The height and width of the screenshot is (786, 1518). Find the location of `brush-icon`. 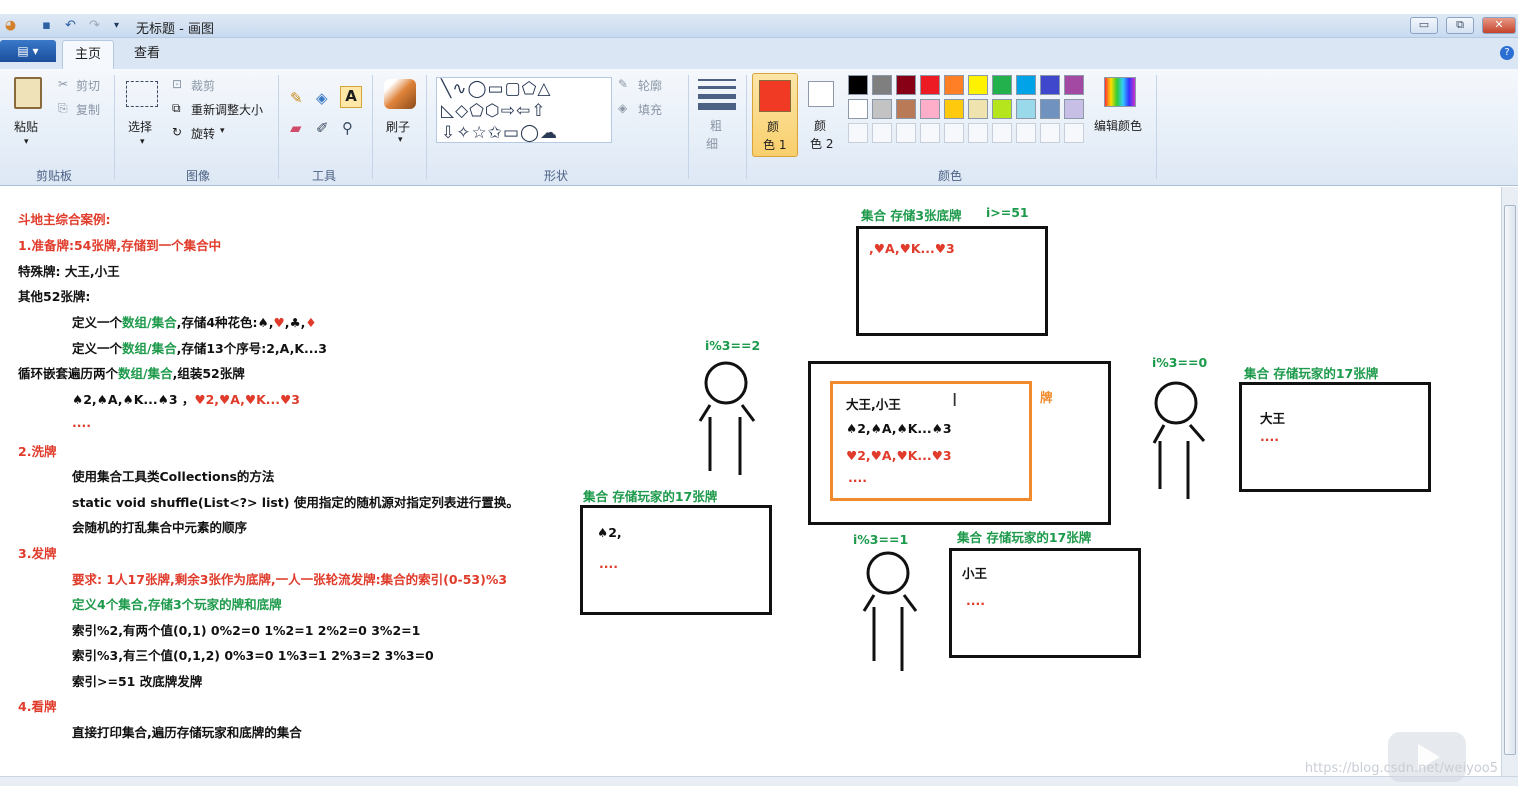

brush-icon is located at coordinates (400, 94).